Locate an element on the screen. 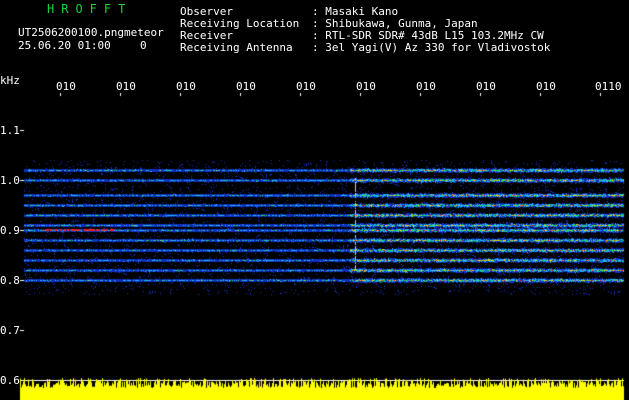 The image size is (629, 400). y-tick-label: 1.1 is located at coordinates (10, 130).